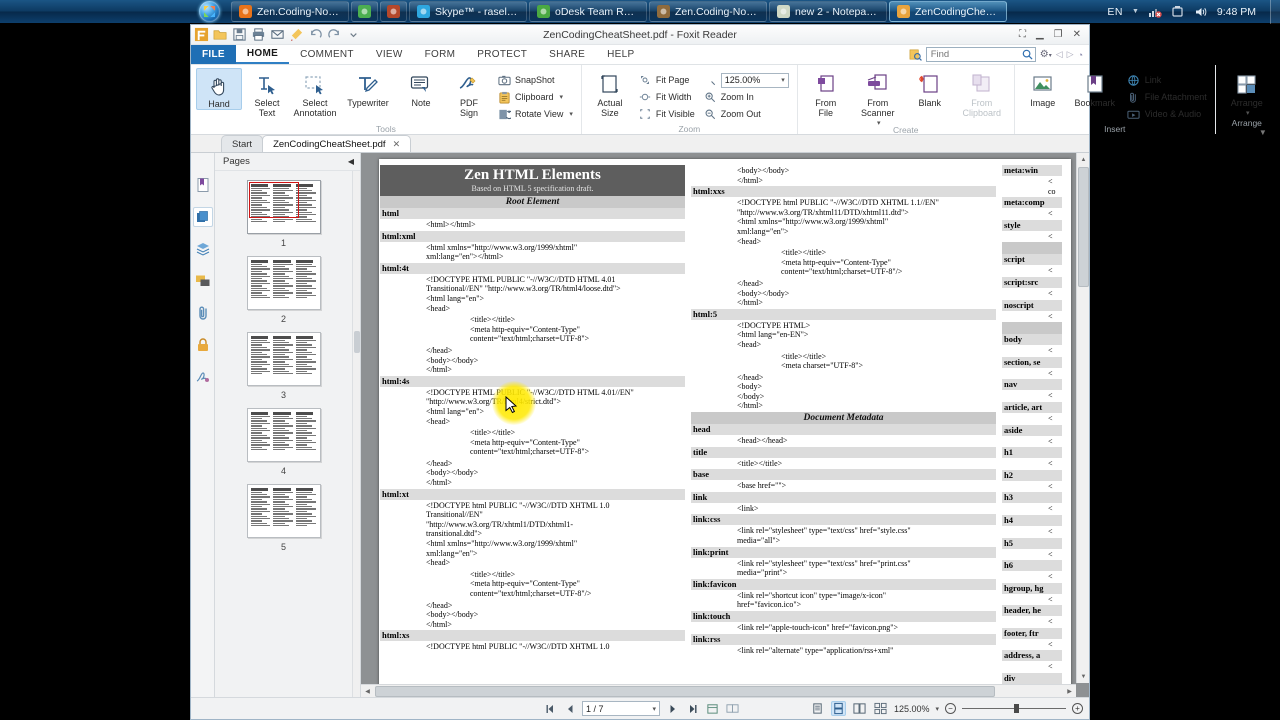 The height and width of the screenshot is (720, 1280). I want to click on minimize-icon: ▁, so click(1040, 34).